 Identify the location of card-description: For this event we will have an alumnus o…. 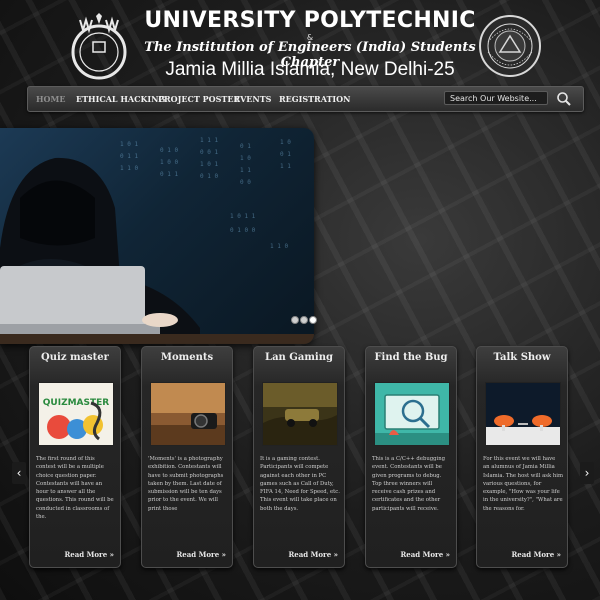
(523, 484).